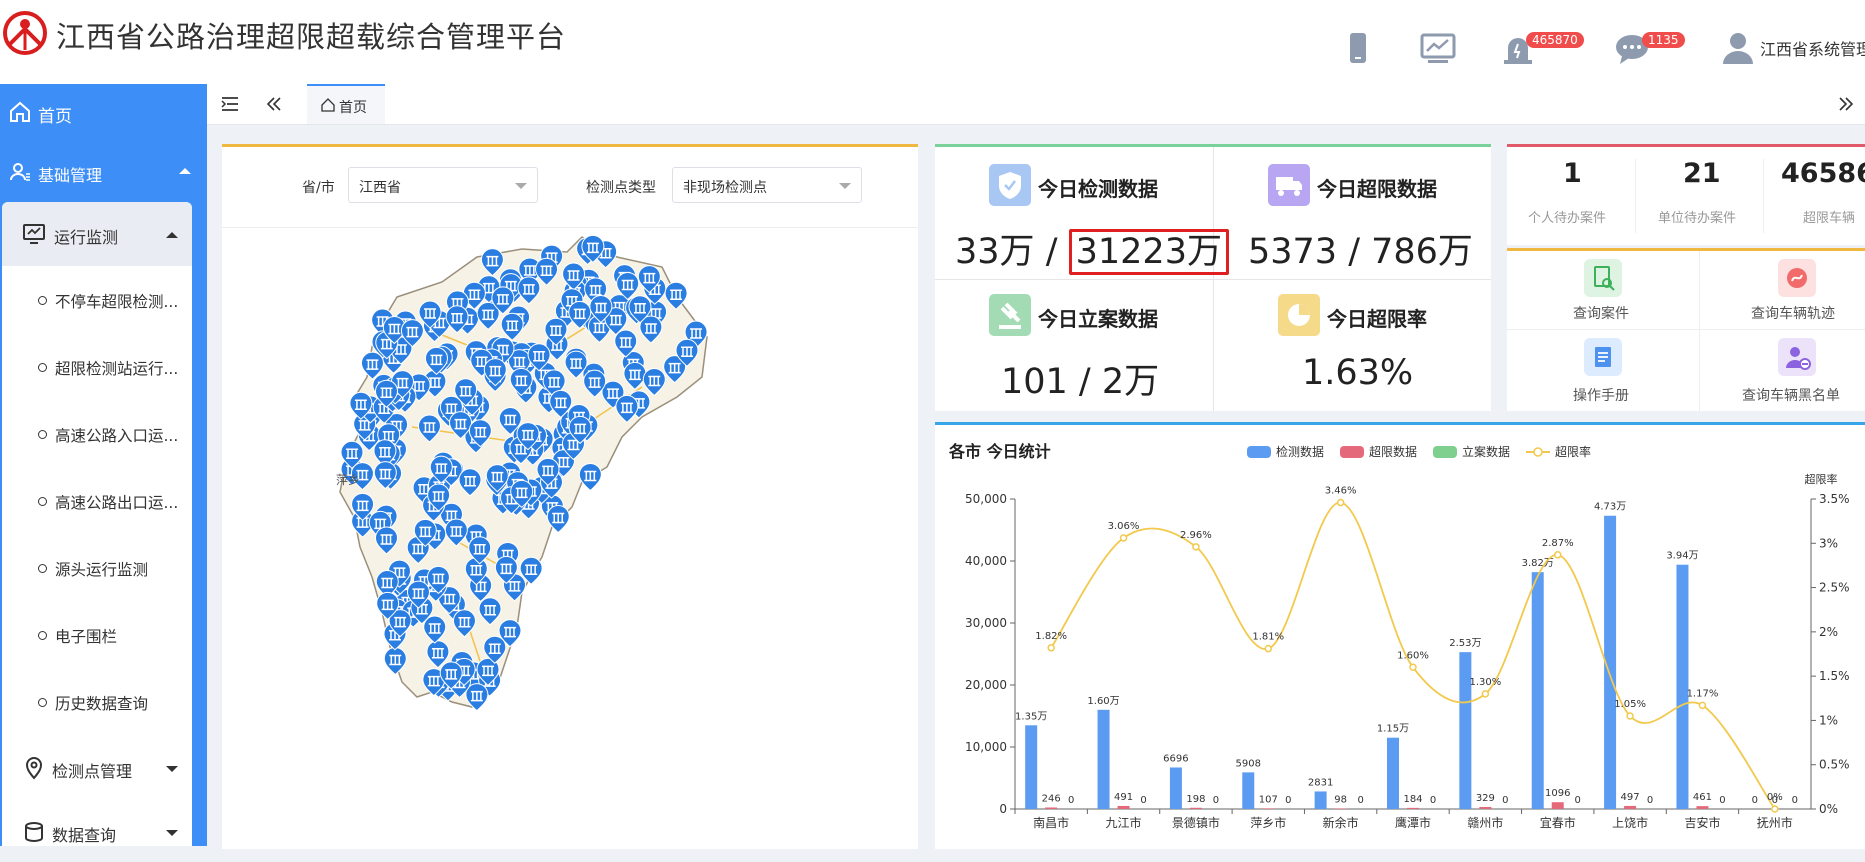  I want to click on personal-todo-count: 1, so click(1572, 173).